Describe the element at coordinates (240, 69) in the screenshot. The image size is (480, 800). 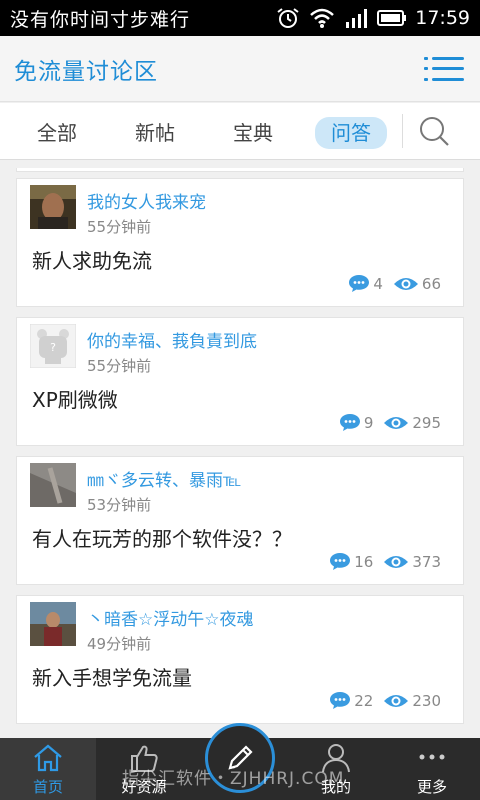
I see `app-header: 免流量讨论区` at that location.